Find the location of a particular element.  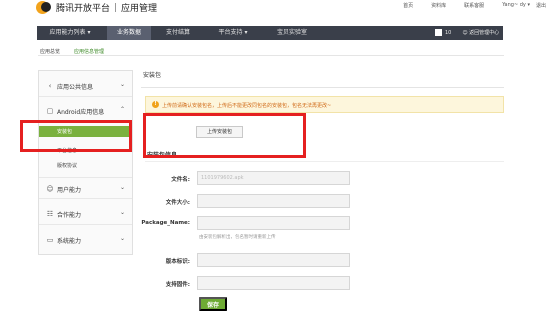

home-link: 首页 is located at coordinates (408, 5).